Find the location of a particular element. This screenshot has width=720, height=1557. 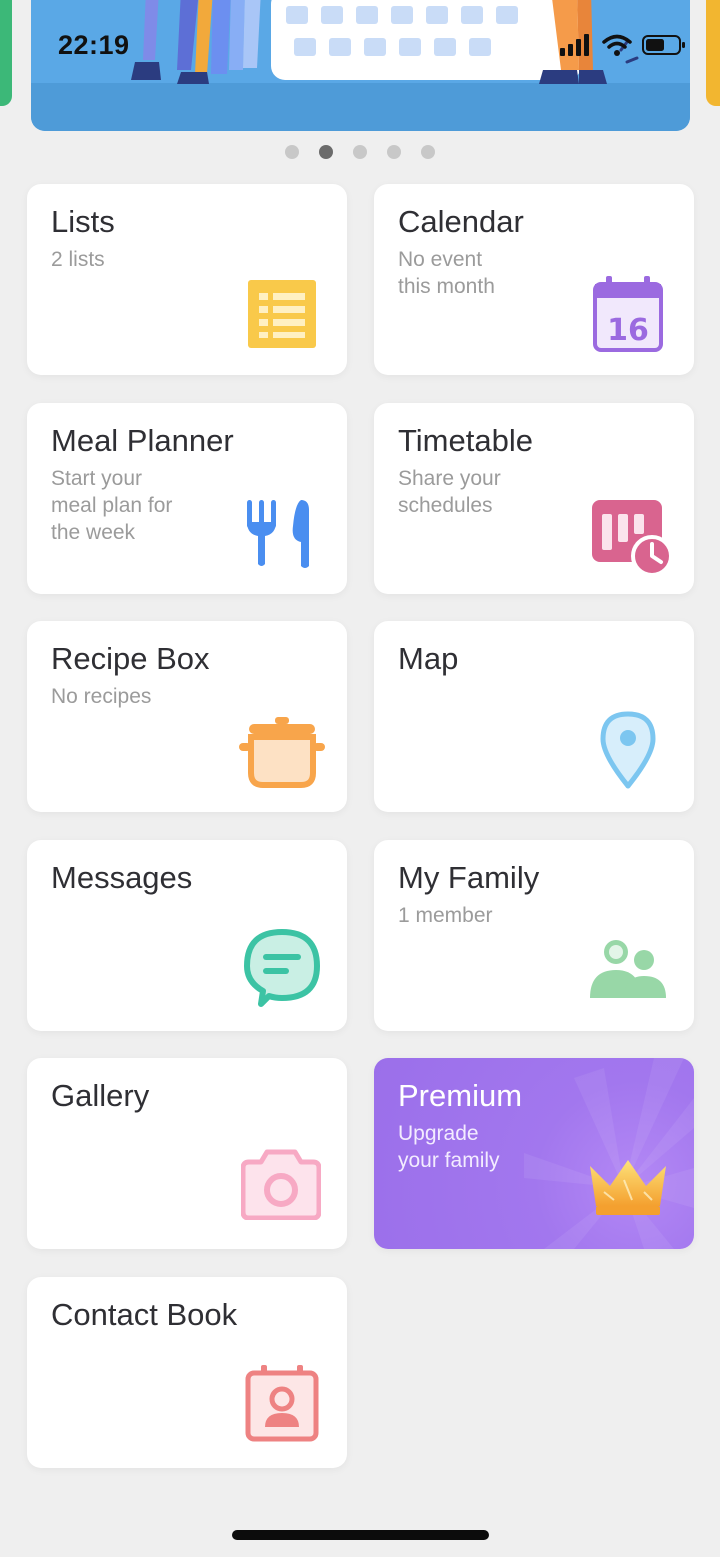

card-contact-book: Contact Book is located at coordinates (187, 1372).